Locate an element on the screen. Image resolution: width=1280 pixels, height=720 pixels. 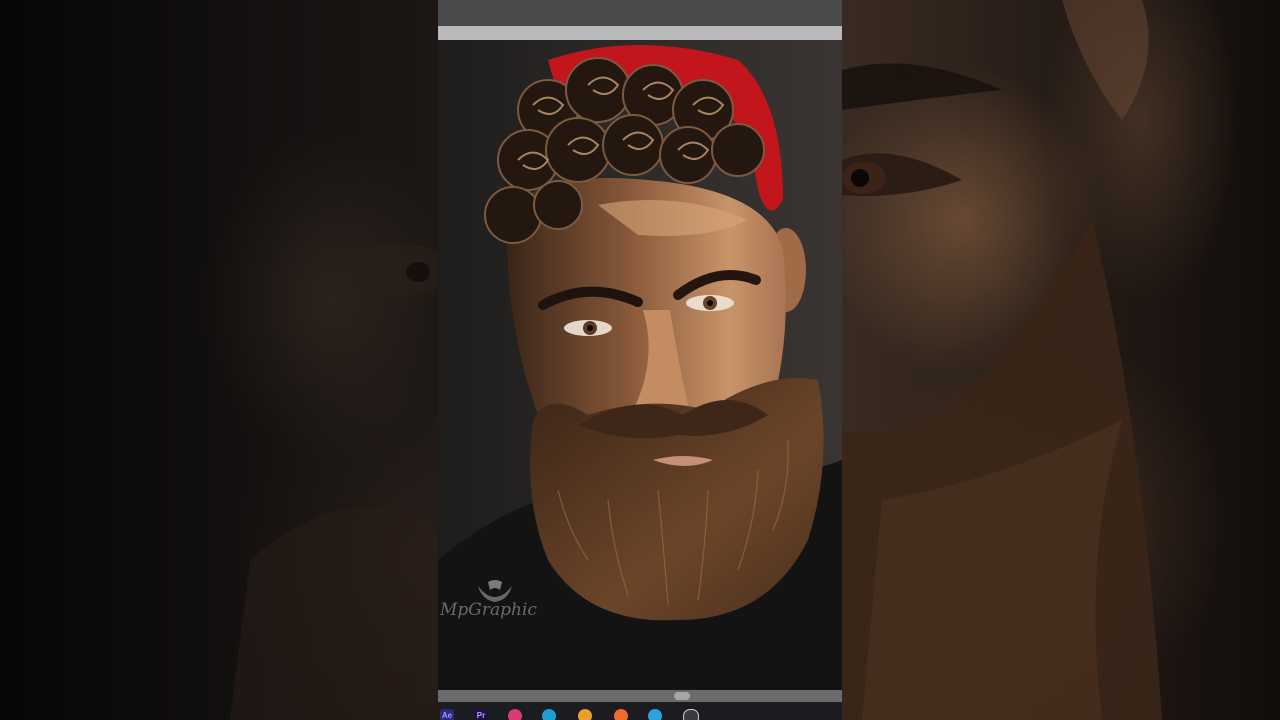
premiere-pro-icon: Pr is located at coordinates (481, 714).